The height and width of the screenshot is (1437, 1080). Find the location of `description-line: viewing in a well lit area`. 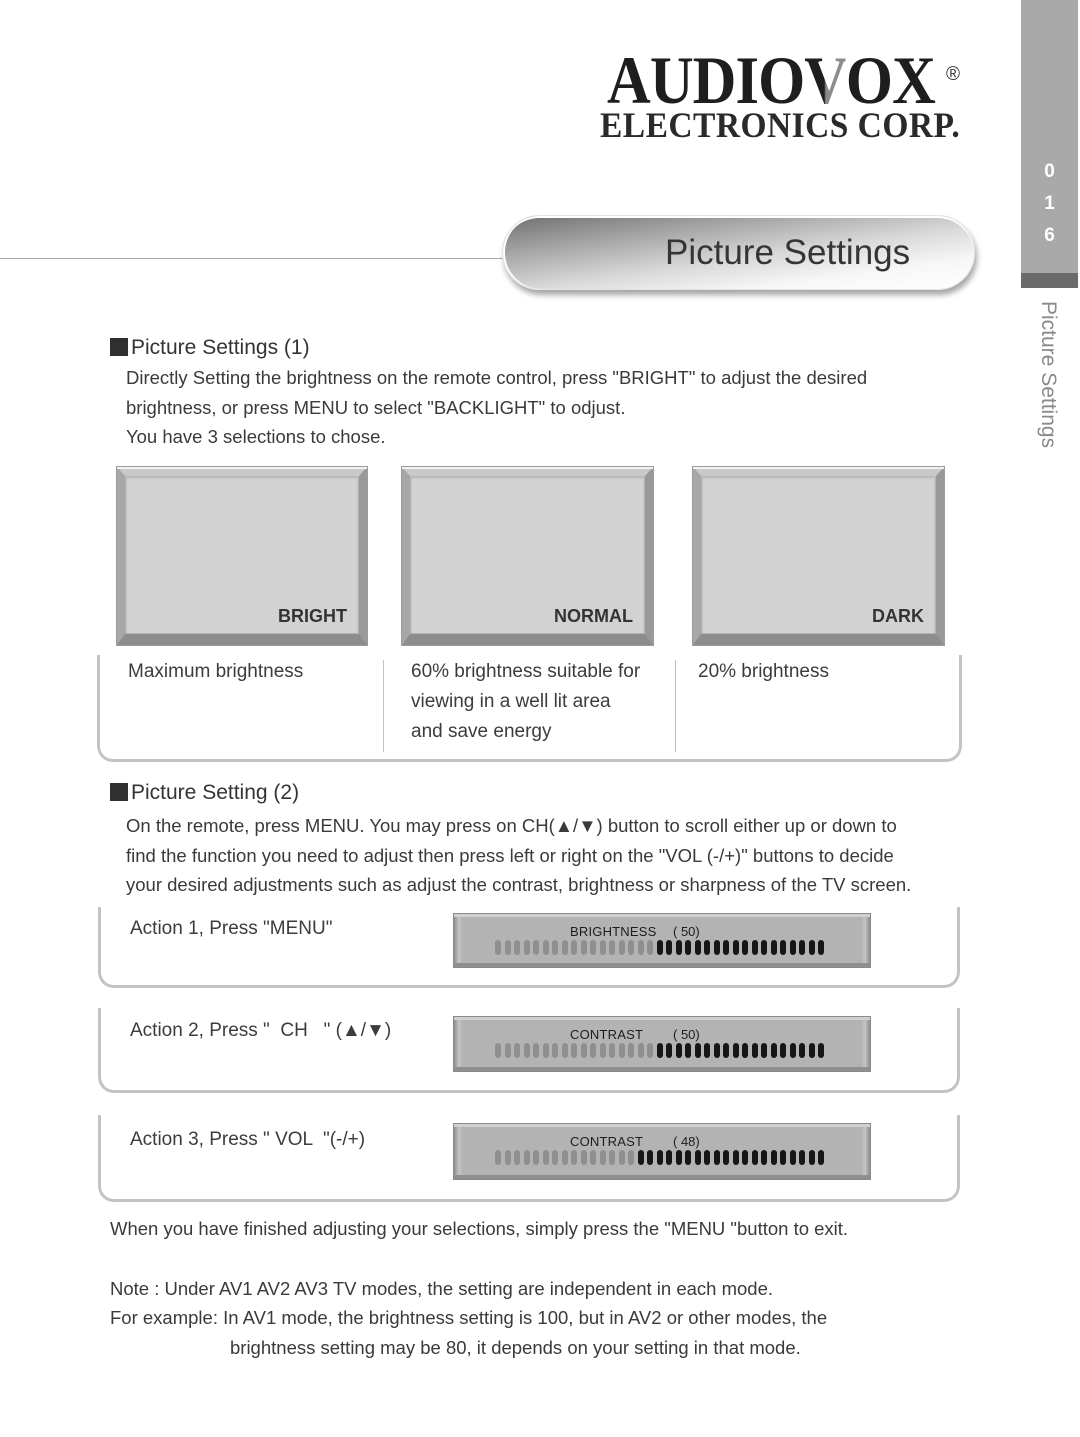

description-line: viewing in a well lit area is located at coordinates (511, 701).